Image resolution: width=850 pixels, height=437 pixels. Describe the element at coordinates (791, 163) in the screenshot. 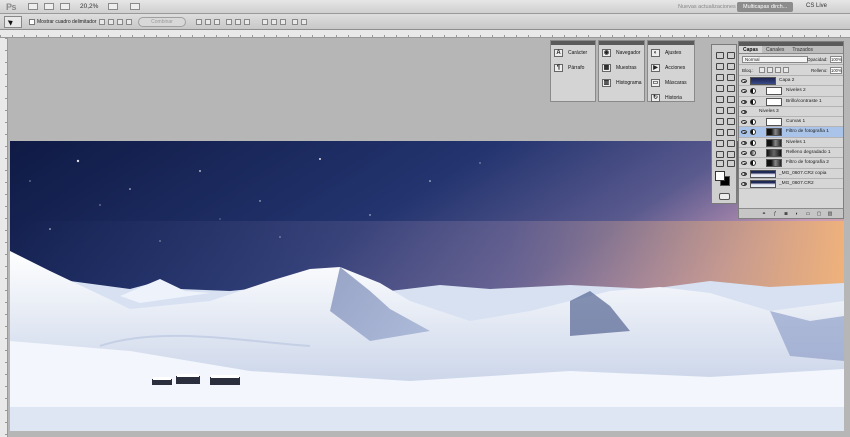

I see `layer-row: Filtro de fotografía 2` at that location.